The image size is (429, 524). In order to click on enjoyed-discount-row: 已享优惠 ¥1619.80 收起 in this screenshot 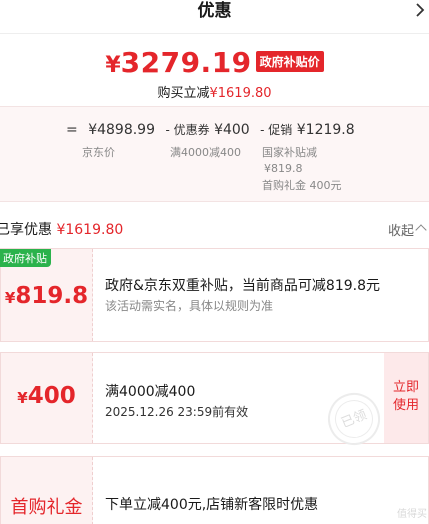, I will do `click(214, 228)`.